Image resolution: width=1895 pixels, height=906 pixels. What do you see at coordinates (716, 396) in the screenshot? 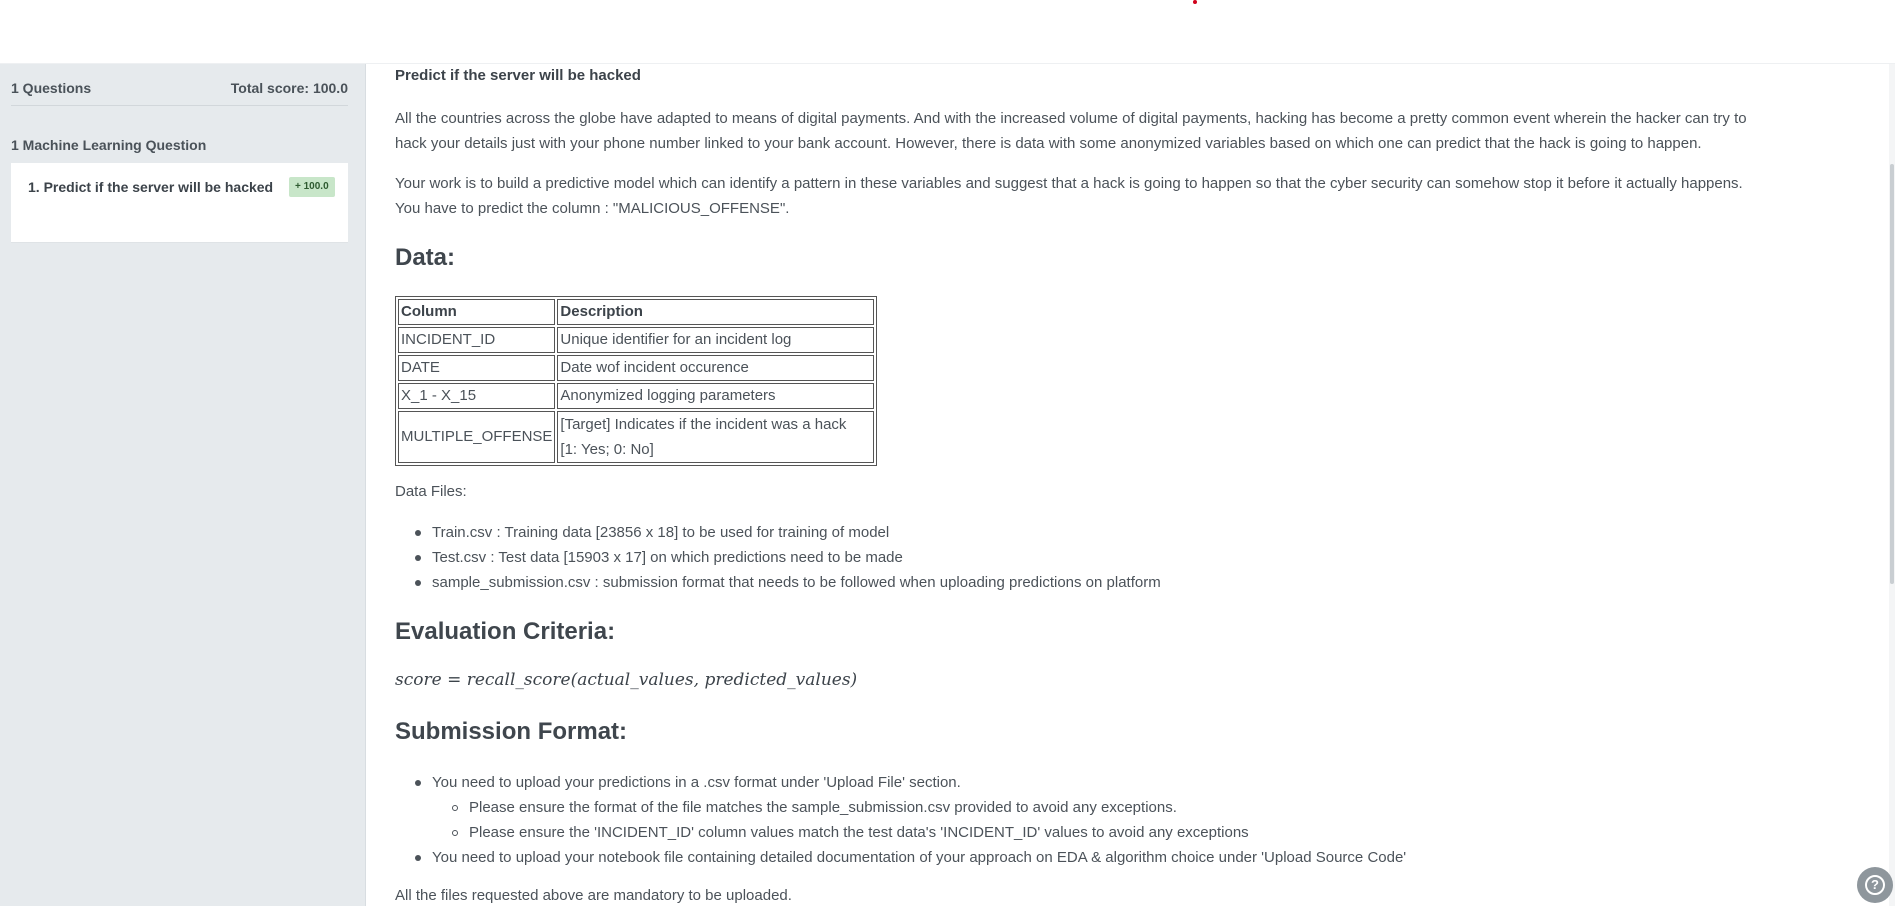
I see `table-cell: Anonymized logging parameters` at bounding box center [716, 396].